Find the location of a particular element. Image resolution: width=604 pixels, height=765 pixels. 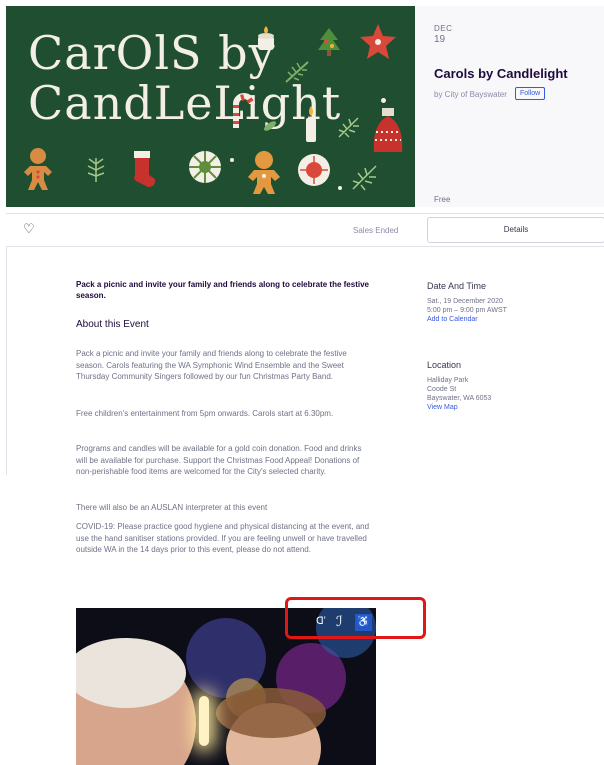

location-suburb: Bayswater, WA 6053 is located at coordinates (459, 398).